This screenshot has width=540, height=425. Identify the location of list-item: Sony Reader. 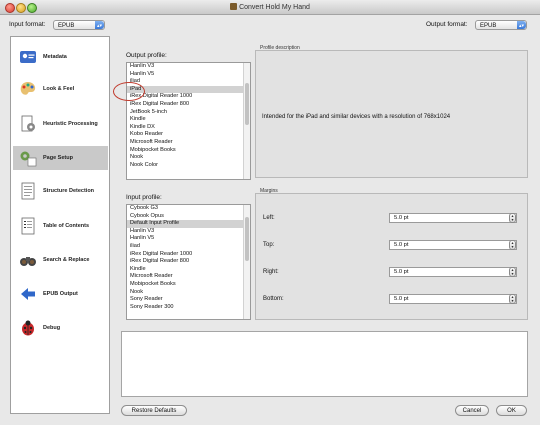
(188, 300).